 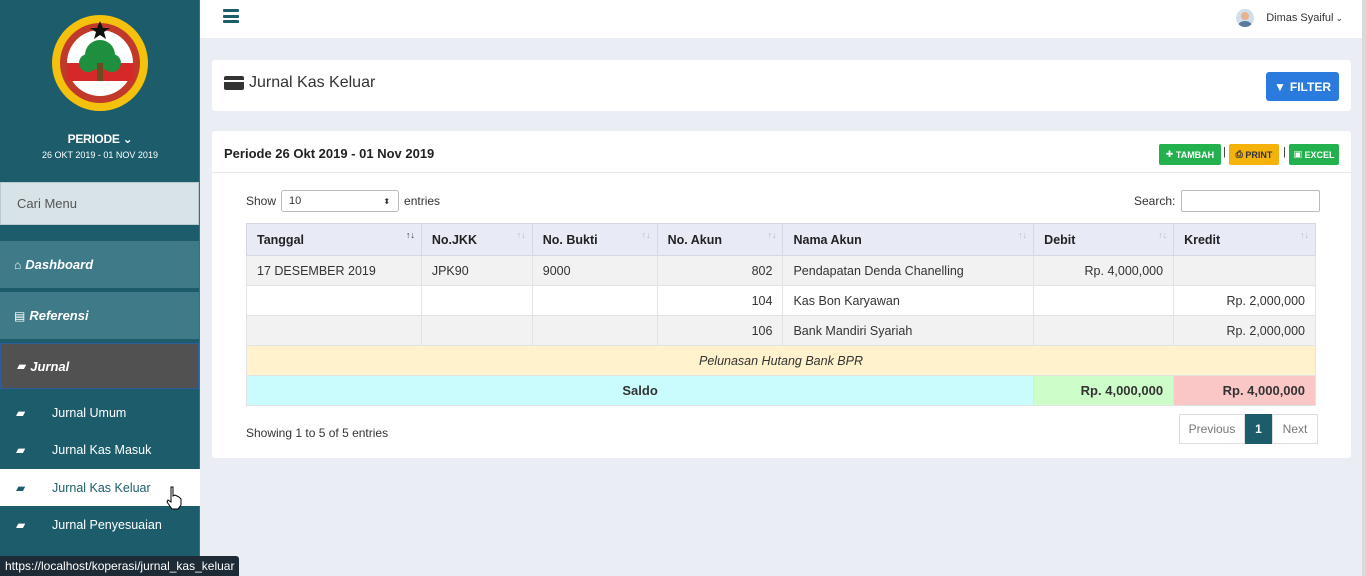 What do you see at coordinates (781, 360) in the screenshot?
I see `description-row: Pelunasan Hutang Bank BPR` at bounding box center [781, 360].